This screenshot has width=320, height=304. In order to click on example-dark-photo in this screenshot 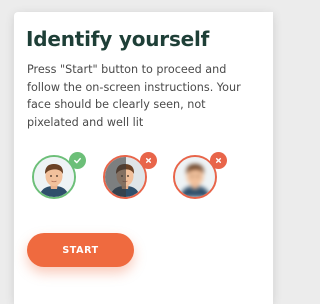, I will do `click(130, 175)`.